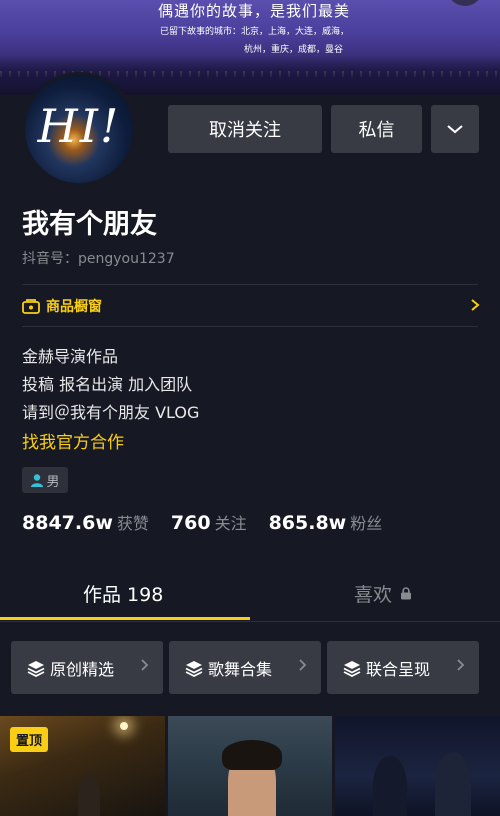 Image resolution: width=500 pixels, height=816 pixels. Describe the element at coordinates (82, 669) in the screenshot. I see `collection-label: 原创精选` at that location.